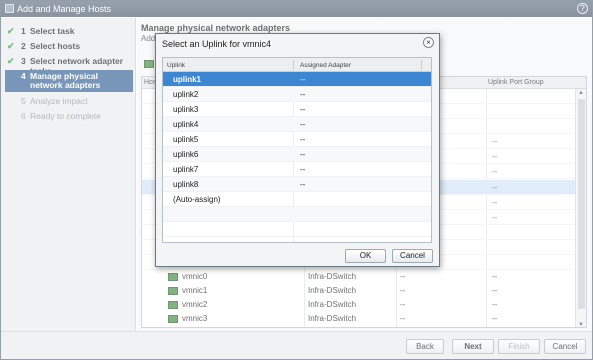 This screenshot has width=593, height=360. I want to click on uplink-row: uplink3 --, so click(297, 109).